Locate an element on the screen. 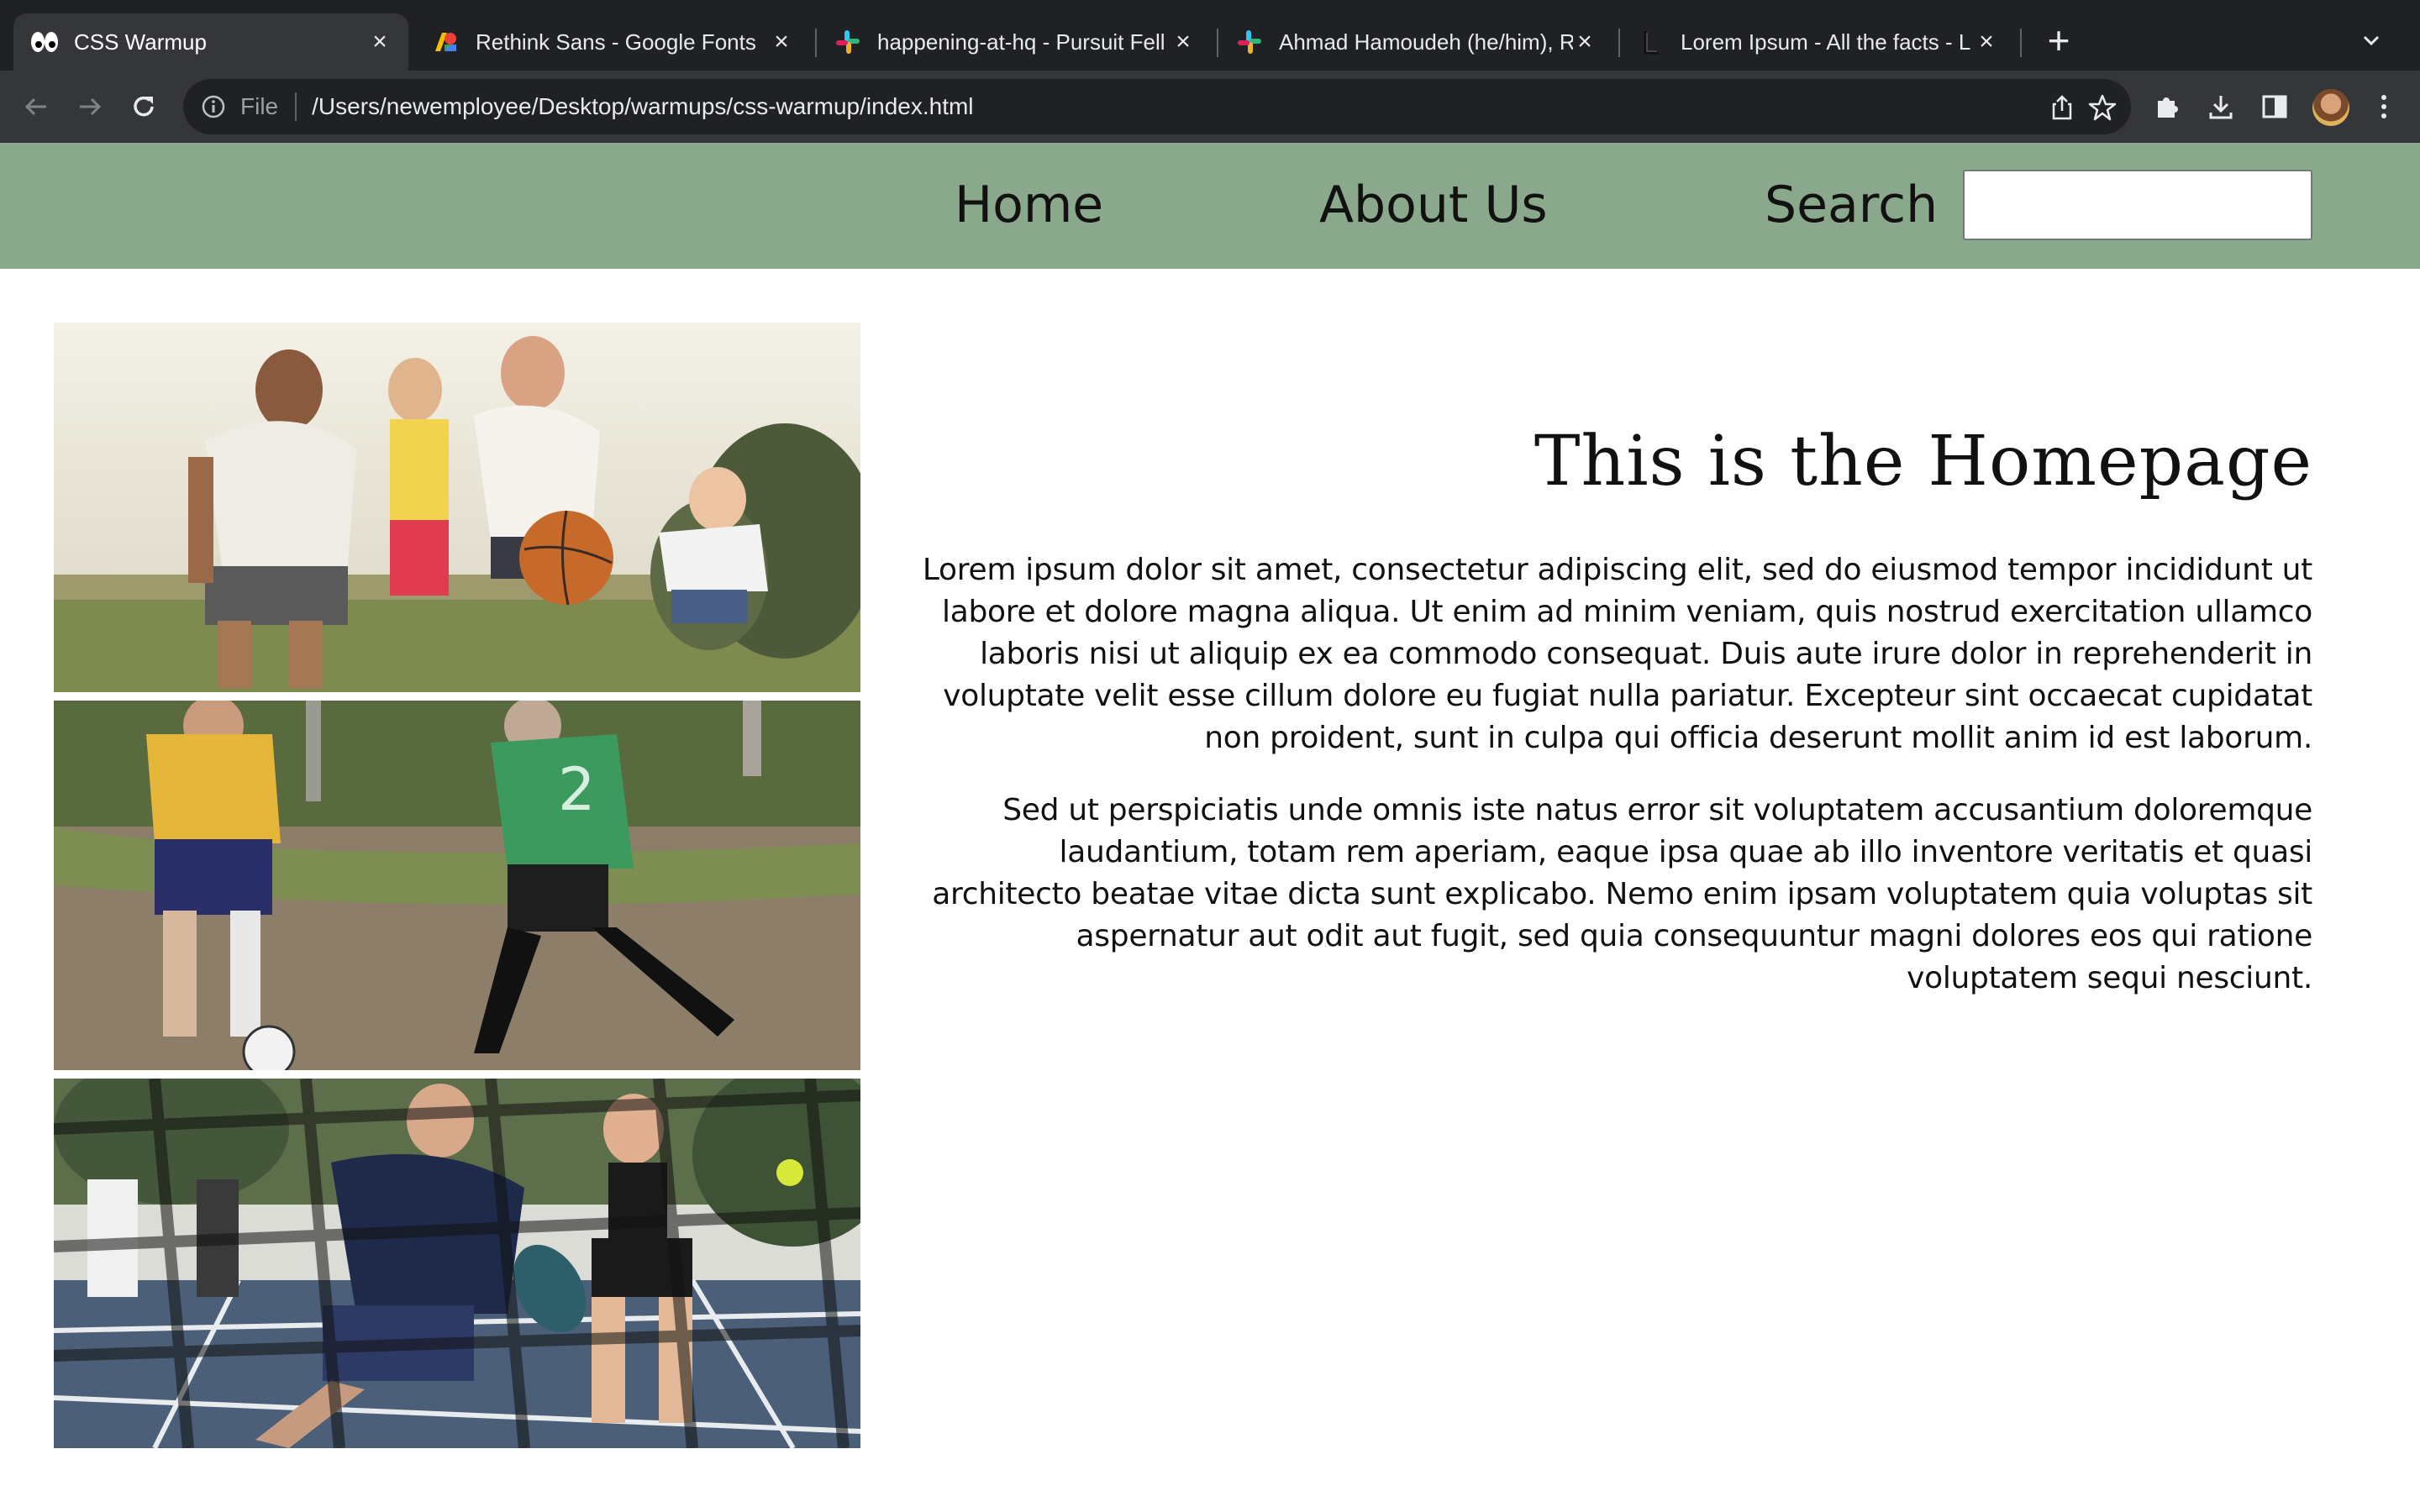  extensions-puzzle-icon is located at coordinates (2167, 106).